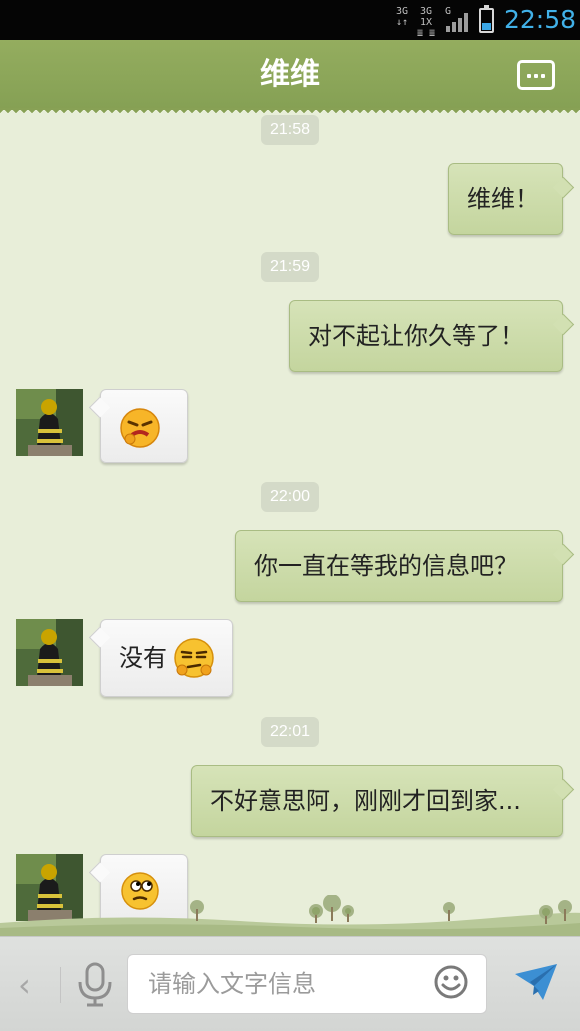 The width and height of the screenshot is (580, 1031). I want to click on network-1x-label: 3G 1X, so click(426, 17).